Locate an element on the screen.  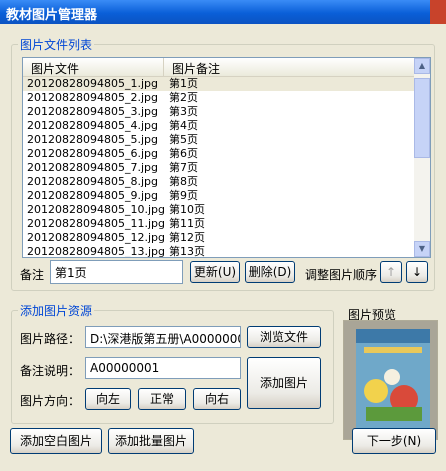
image-list-legend: 图片文件列表 is located at coordinates (56, 45).